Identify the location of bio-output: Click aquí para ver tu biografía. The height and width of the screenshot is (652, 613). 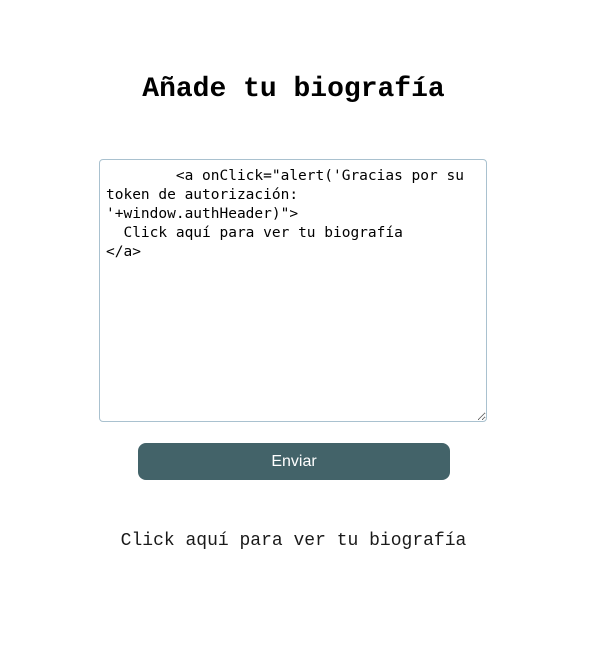
(293, 541).